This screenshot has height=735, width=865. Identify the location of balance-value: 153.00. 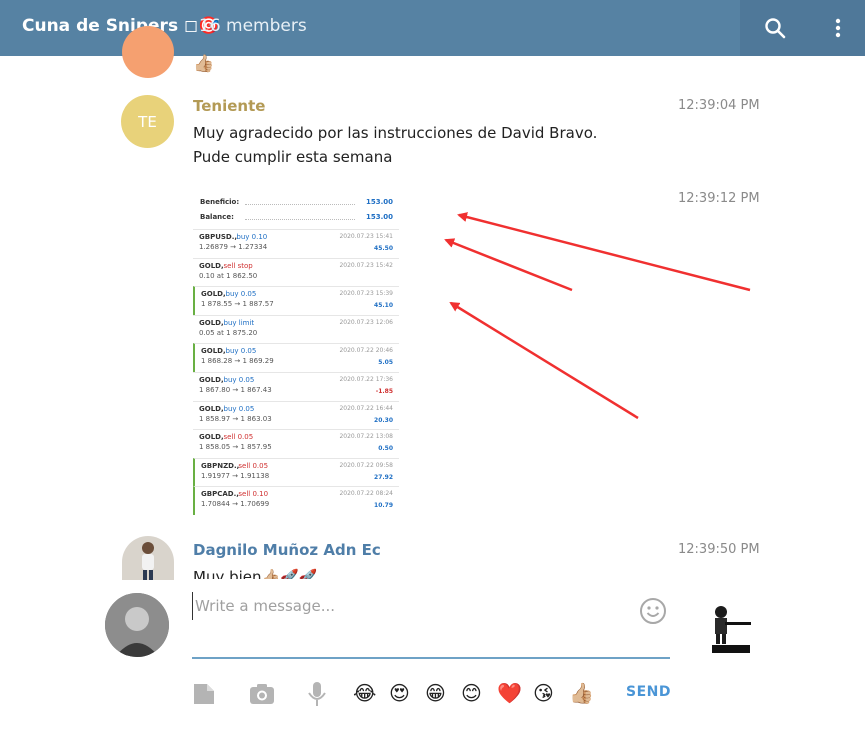
(379, 217).